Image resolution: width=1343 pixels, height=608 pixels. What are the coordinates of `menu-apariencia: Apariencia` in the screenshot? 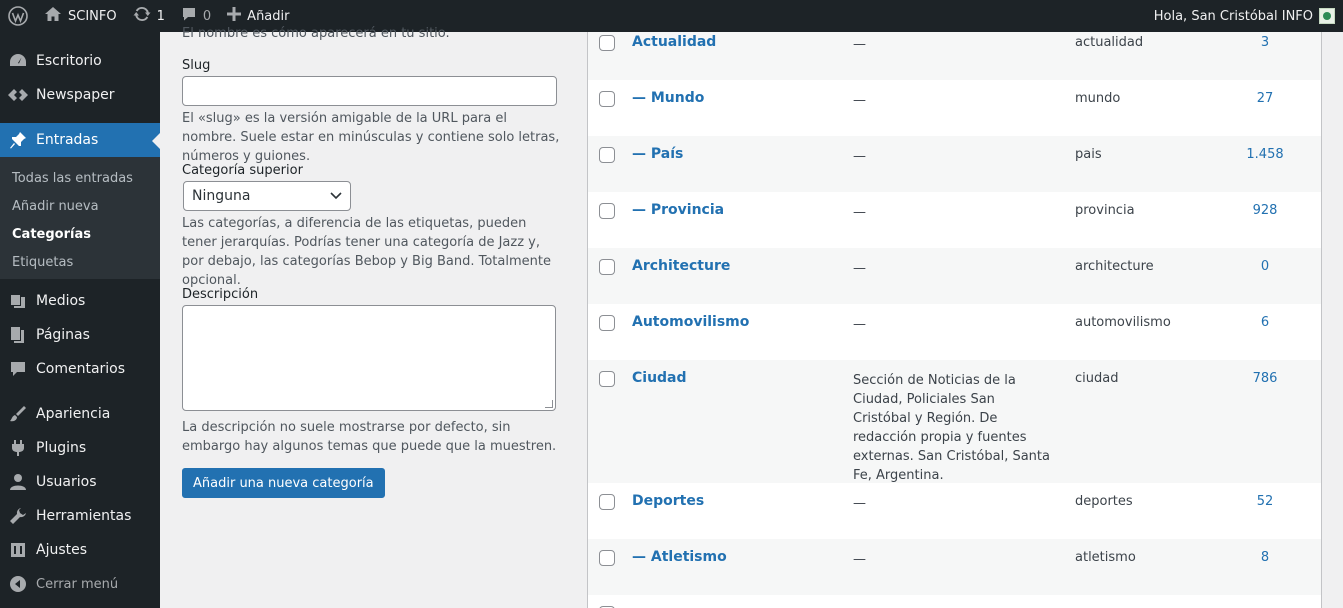 It's located at (80, 414).